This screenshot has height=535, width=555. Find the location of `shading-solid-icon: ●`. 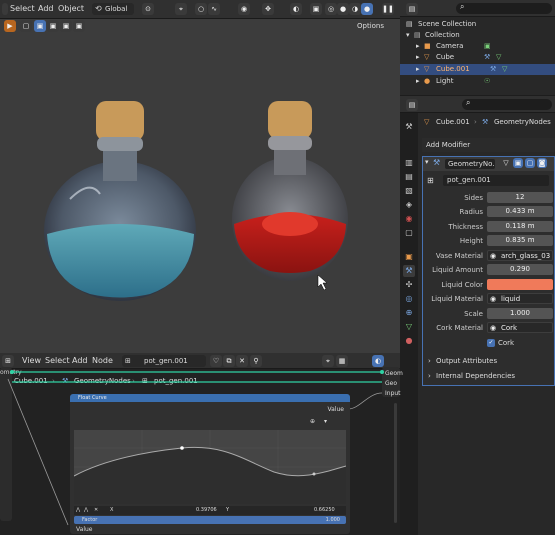

shading-solid-icon: ● is located at coordinates (343, 9).